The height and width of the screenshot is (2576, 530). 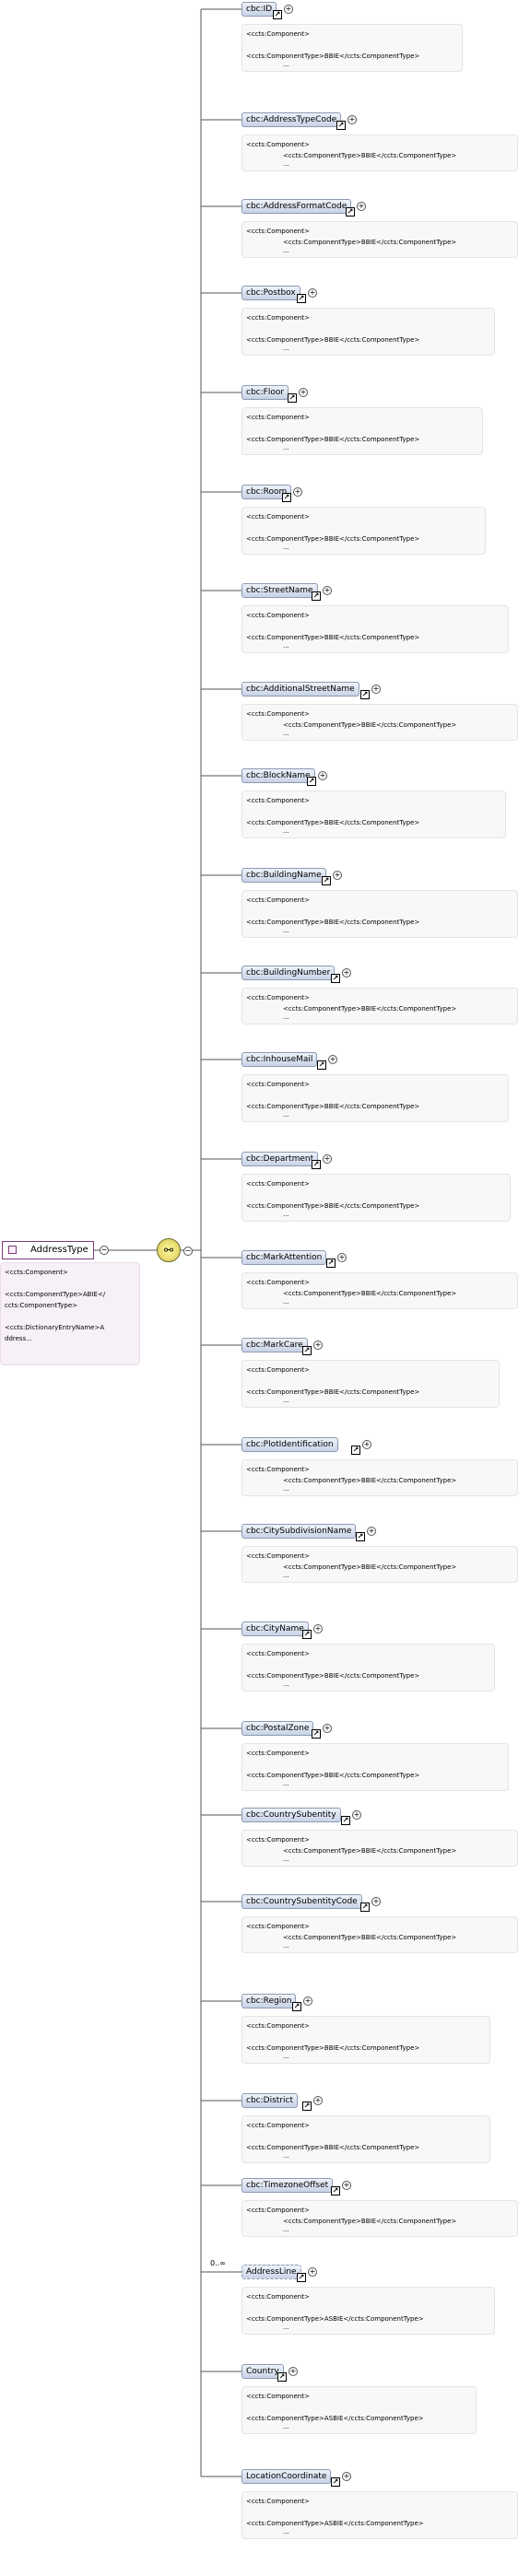 What do you see at coordinates (291, 120) in the screenshot?
I see `element-cbc-addresstypecode: cbc:AddressTypeCode` at bounding box center [291, 120].